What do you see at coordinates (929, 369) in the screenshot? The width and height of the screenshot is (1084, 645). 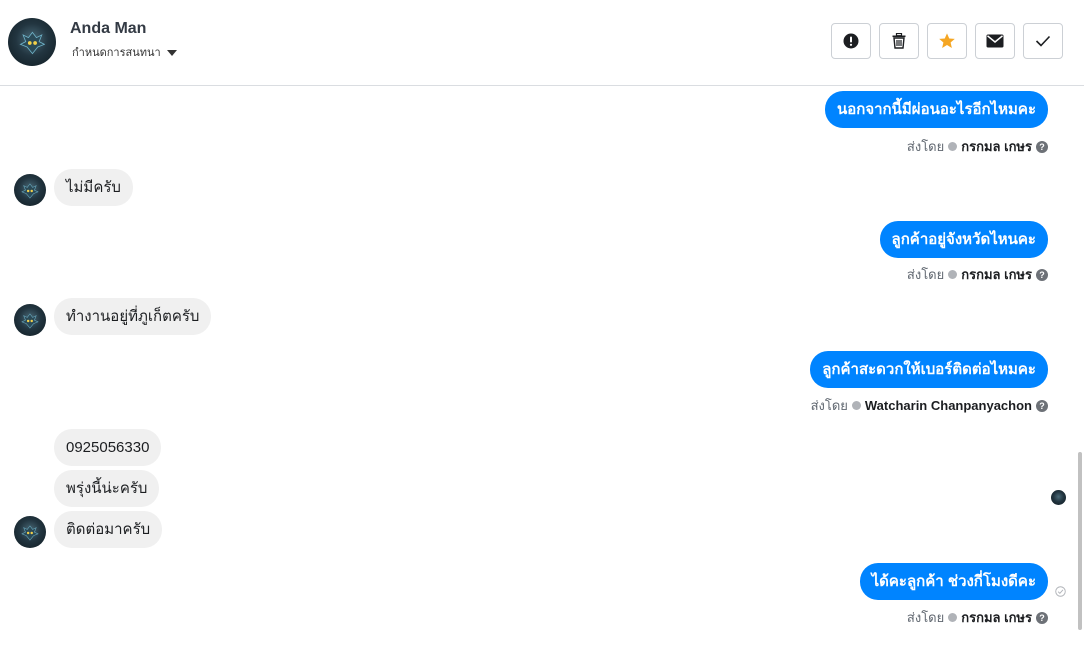 I see `outgoing-message: ลูกค้าสะดวกให้เบอร์ติดต่อไหมคะ` at bounding box center [929, 369].